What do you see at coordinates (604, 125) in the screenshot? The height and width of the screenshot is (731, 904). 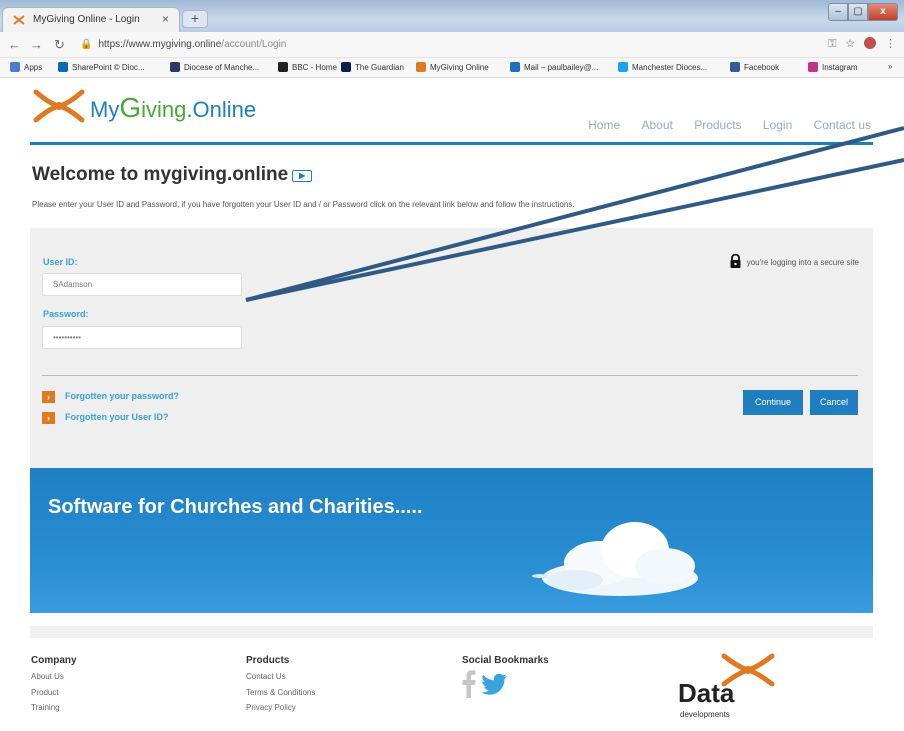 I see `nav-home: Home` at bounding box center [604, 125].